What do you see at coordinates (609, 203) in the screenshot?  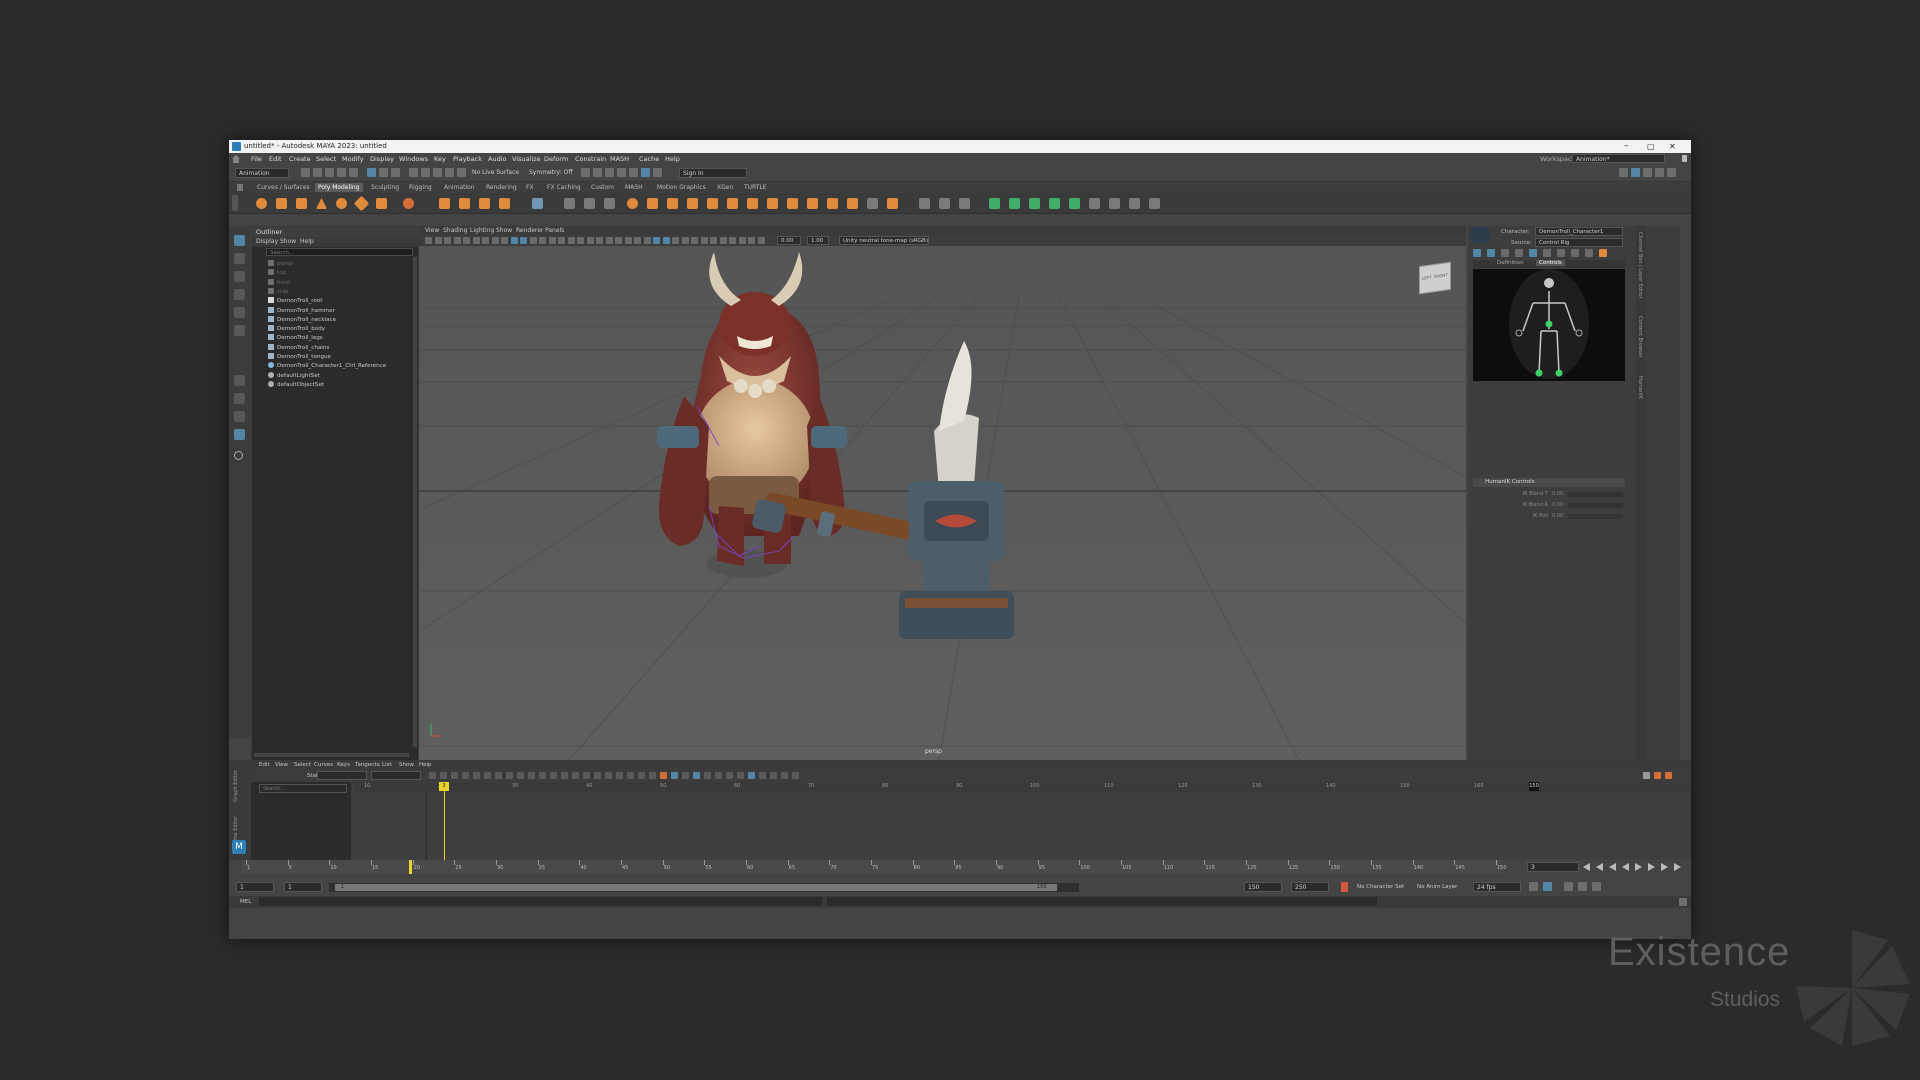 I see `reduce-icon` at bounding box center [609, 203].